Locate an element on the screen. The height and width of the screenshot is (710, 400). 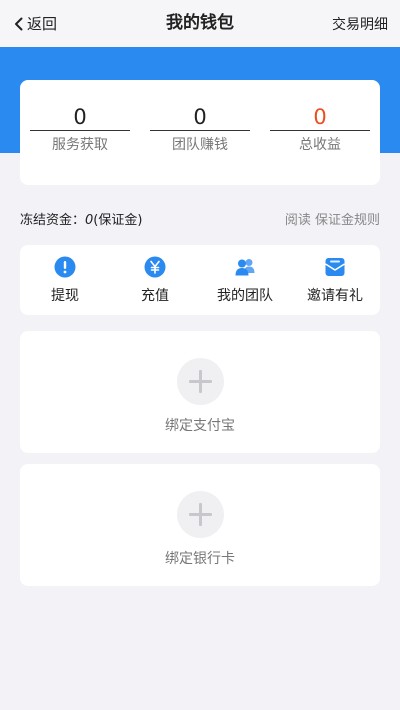
chevron-left-icon is located at coordinates (19, 23).